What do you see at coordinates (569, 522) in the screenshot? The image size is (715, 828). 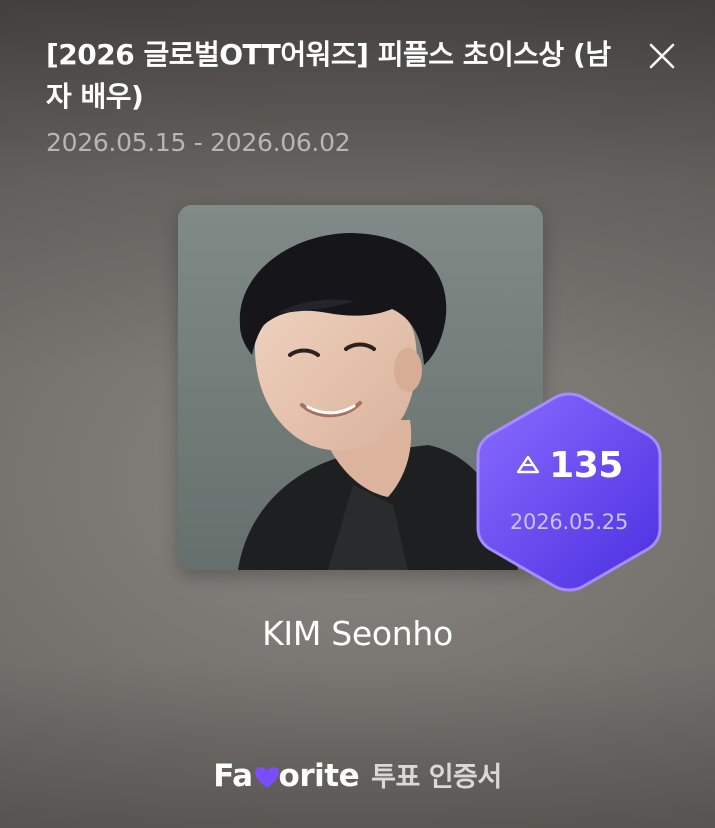 I see `vote-date: 2026.05.25` at bounding box center [569, 522].